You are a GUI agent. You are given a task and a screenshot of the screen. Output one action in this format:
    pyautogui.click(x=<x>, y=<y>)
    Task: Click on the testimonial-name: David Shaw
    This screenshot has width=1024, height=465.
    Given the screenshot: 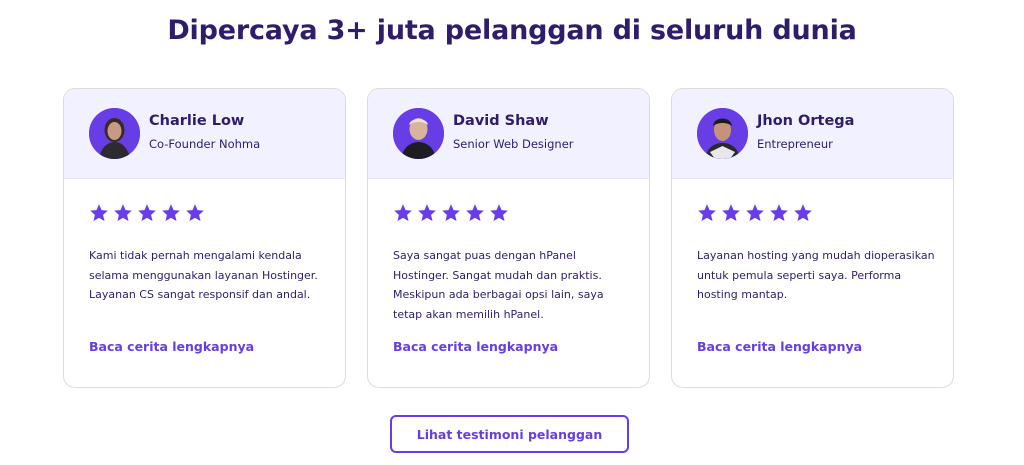 What is the action you would take?
    pyautogui.click(x=501, y=121)
    